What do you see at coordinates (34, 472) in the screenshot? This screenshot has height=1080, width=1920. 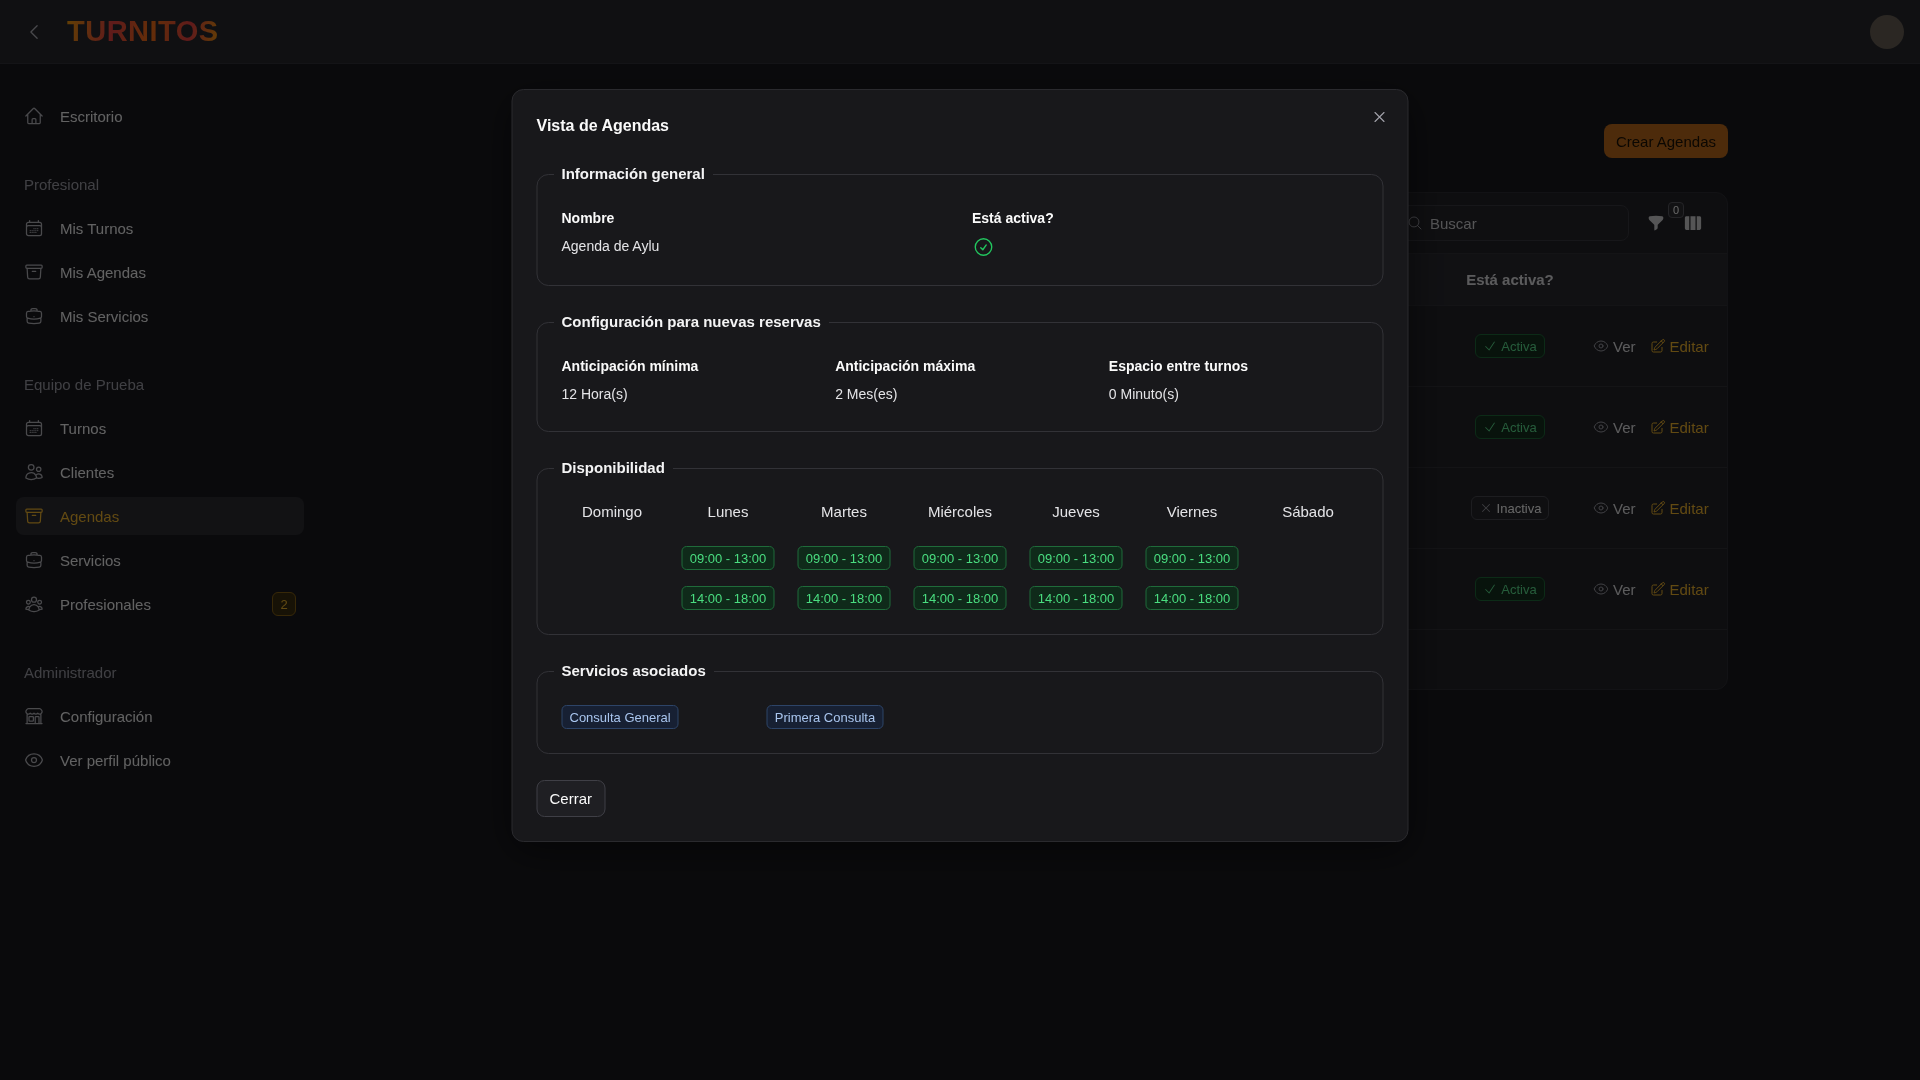 I see `users-icon` at bounding box center [34, 472].